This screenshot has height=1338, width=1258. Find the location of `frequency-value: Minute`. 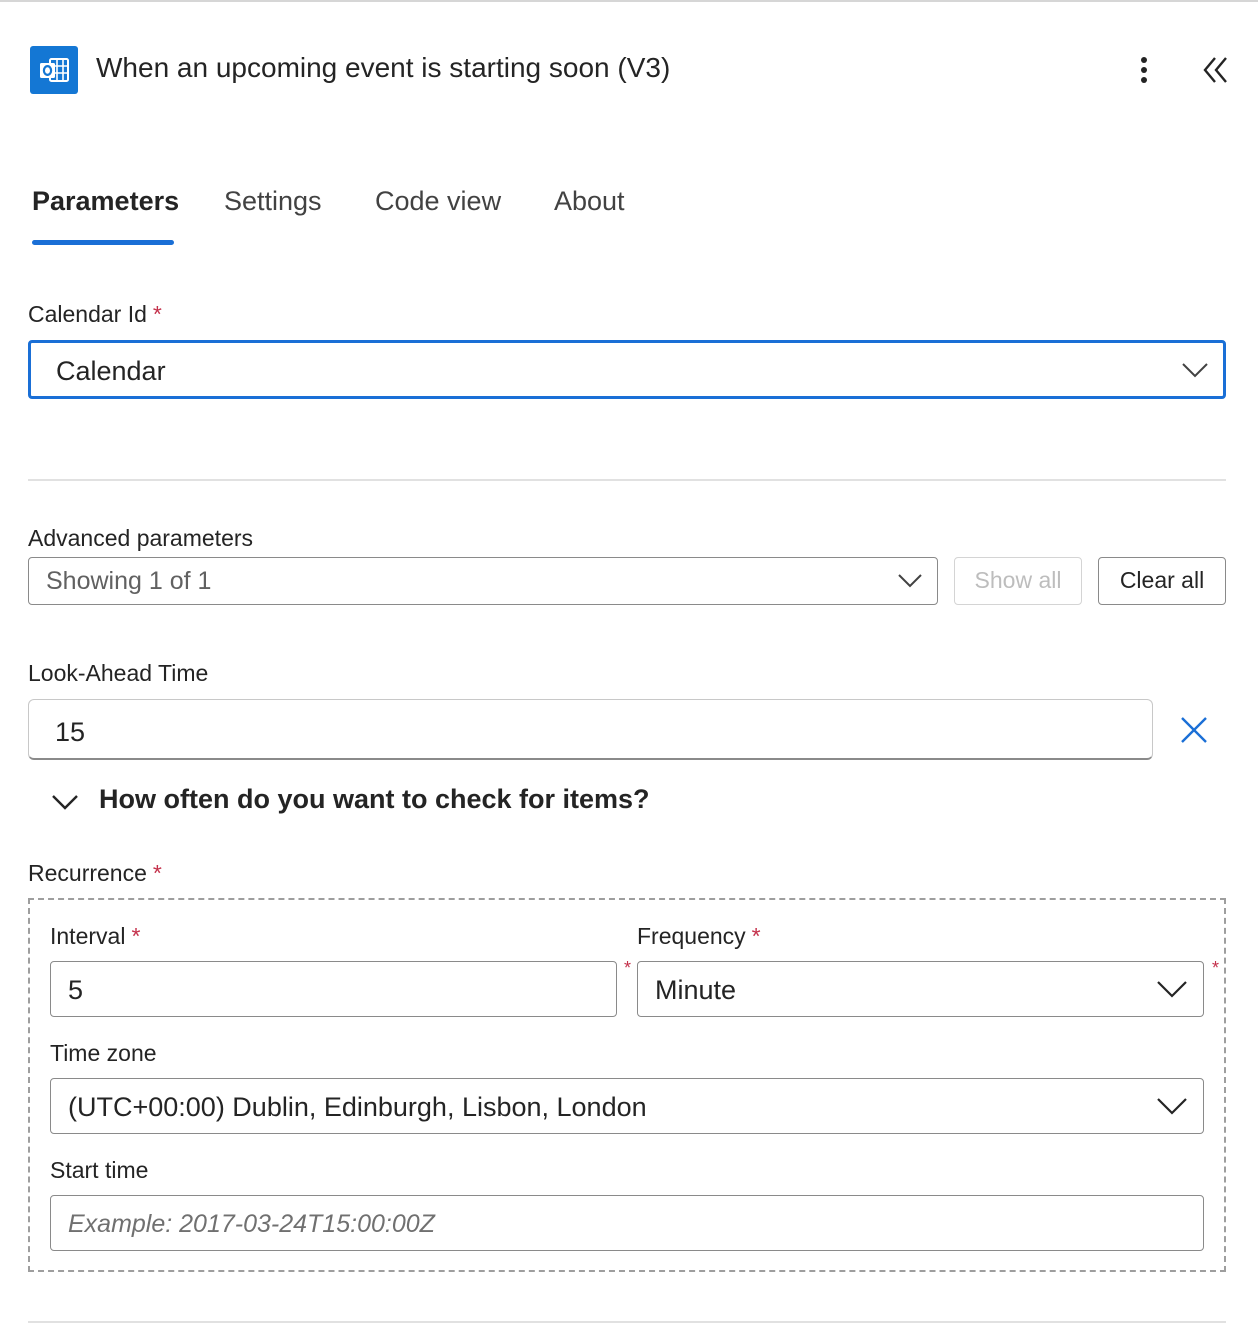

frequency-value: Minute is located at coordinates (696, 990).